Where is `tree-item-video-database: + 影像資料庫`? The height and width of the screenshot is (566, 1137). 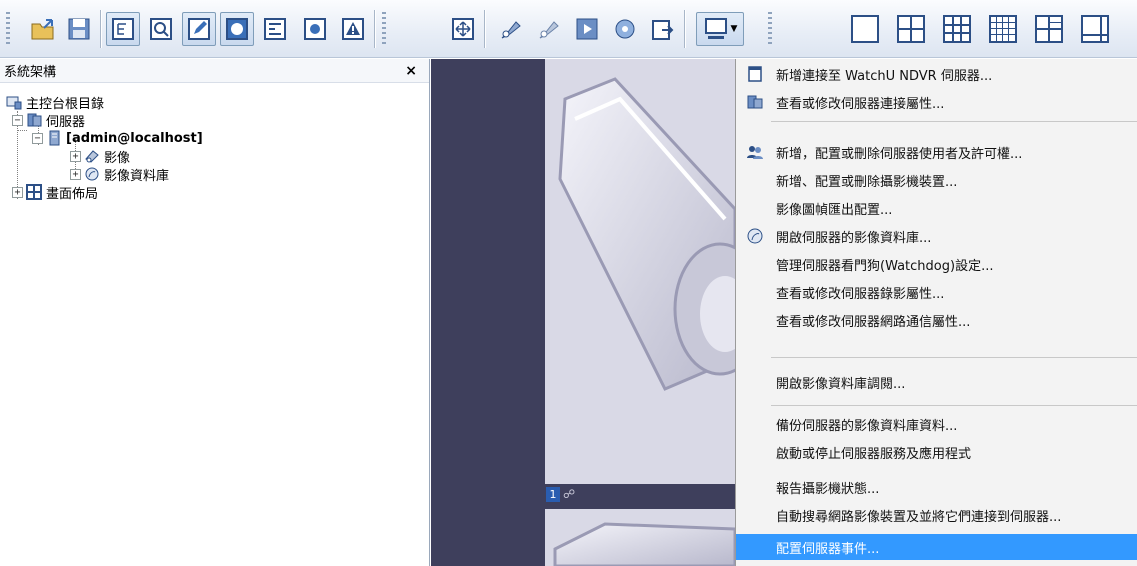 tree-item-video-database: + 影像資料庫 is located at coordinates (120, 174).